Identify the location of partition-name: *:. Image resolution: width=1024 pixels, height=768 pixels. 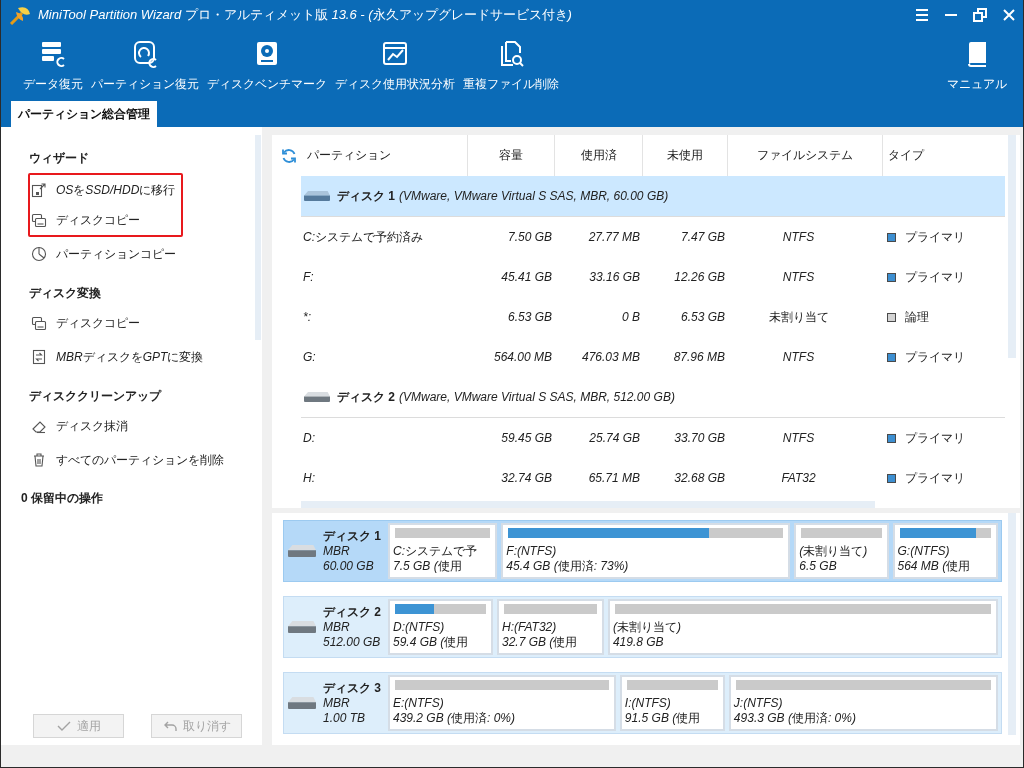
(307, 317).